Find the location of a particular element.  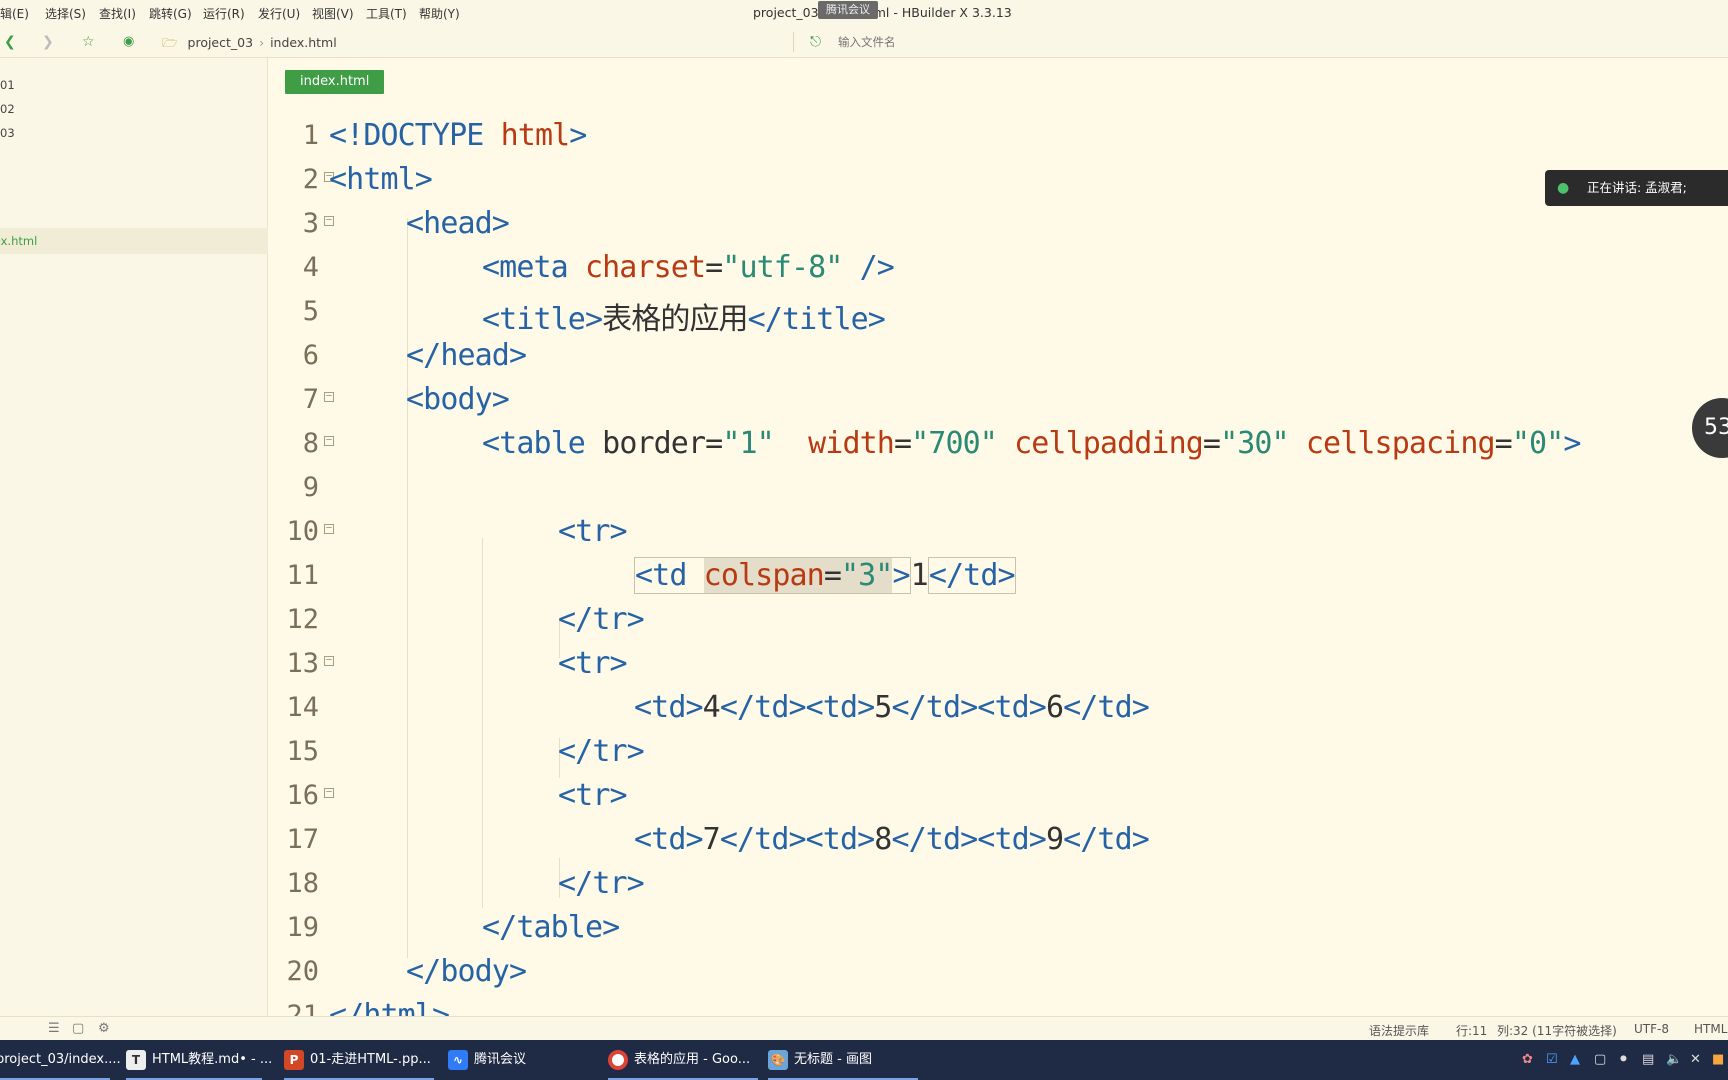

back-icon: ❮ is located at coordinates (10, 42).